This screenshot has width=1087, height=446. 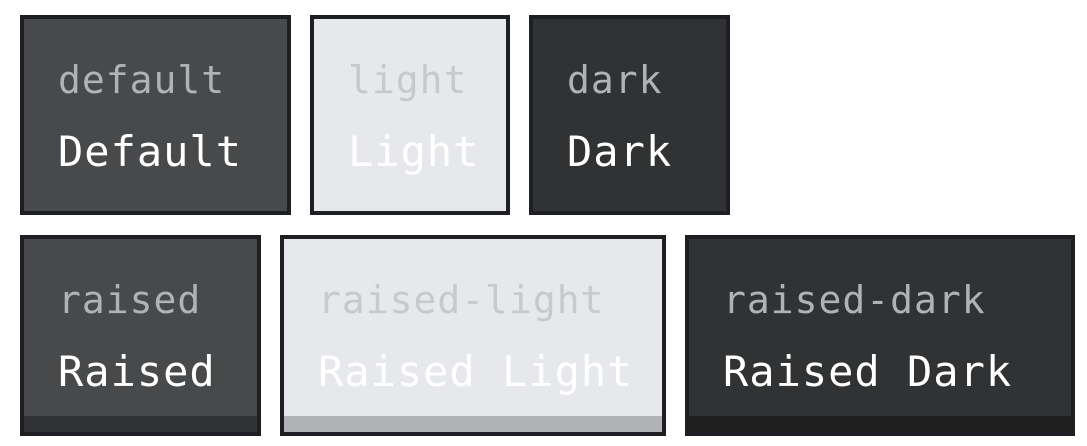 What do you see at coordinates (142, 80) in the screenshot?
I see `variant-name: default` at bounding box center [142, 80].